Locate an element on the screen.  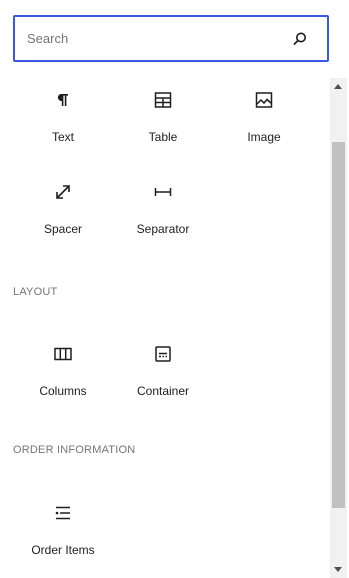
block-label: Text is located at coordinates (62, 137).